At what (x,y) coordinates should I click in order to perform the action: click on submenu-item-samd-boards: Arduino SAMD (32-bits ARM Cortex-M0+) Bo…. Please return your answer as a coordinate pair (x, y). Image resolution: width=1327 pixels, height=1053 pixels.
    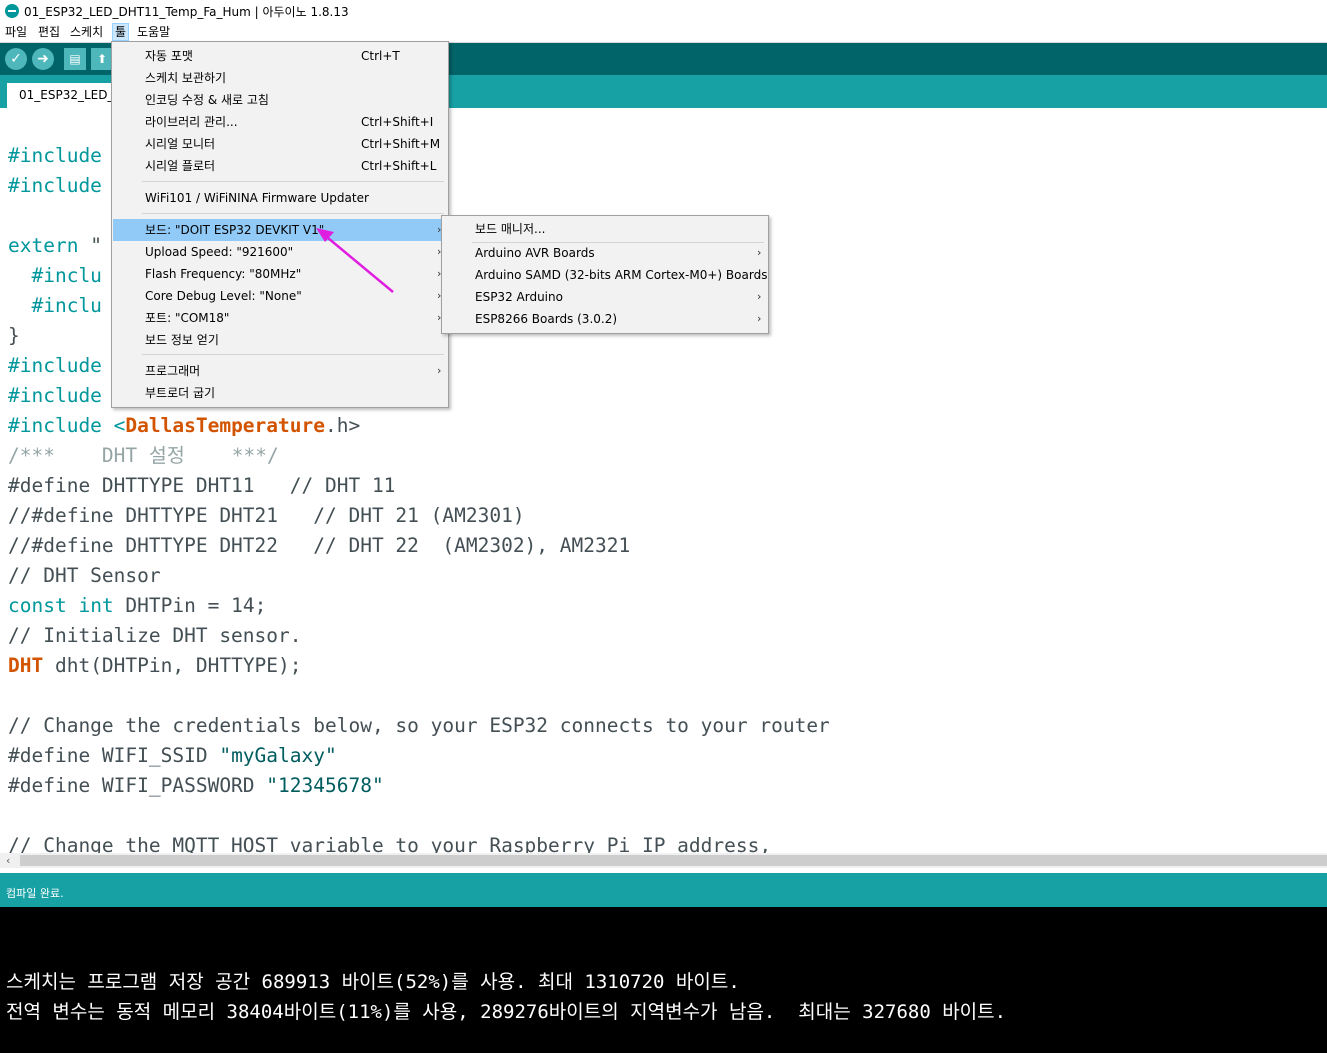
    Looking at the image, I should click on (605, 275).